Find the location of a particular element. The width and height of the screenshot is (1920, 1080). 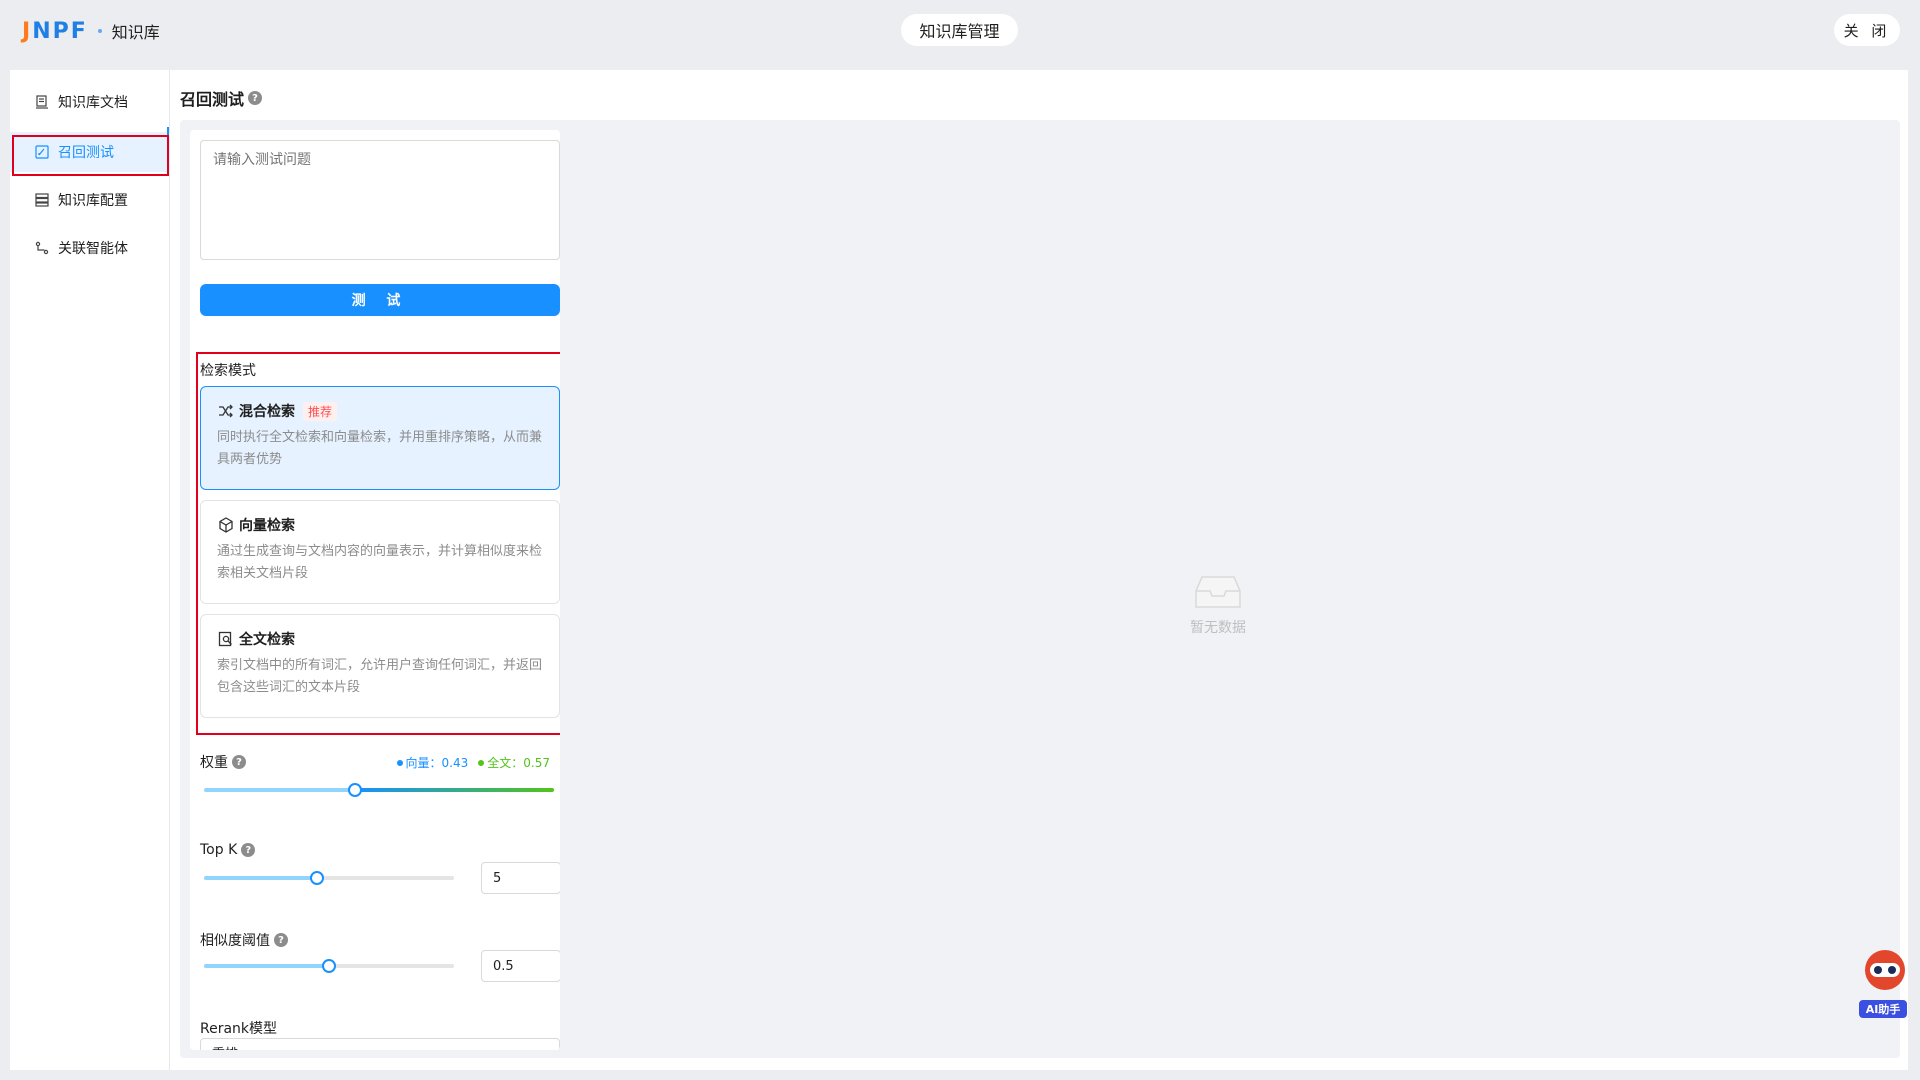

sidebar-item-recall-test: 召回测试 is located at coordinates (90, 152).